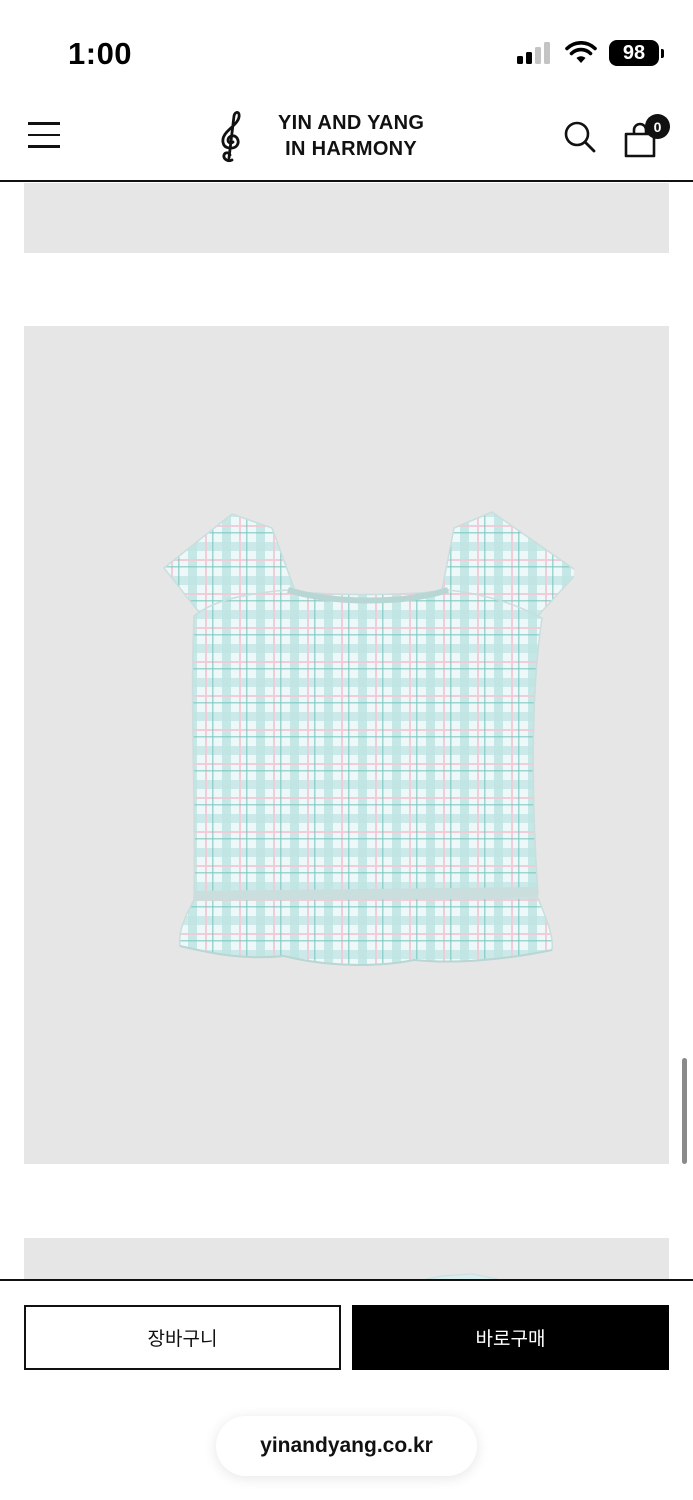 Image resolution: width=693 pixels, height=1500 pixels. I want to click on wifi-icon, so click(581, 52).